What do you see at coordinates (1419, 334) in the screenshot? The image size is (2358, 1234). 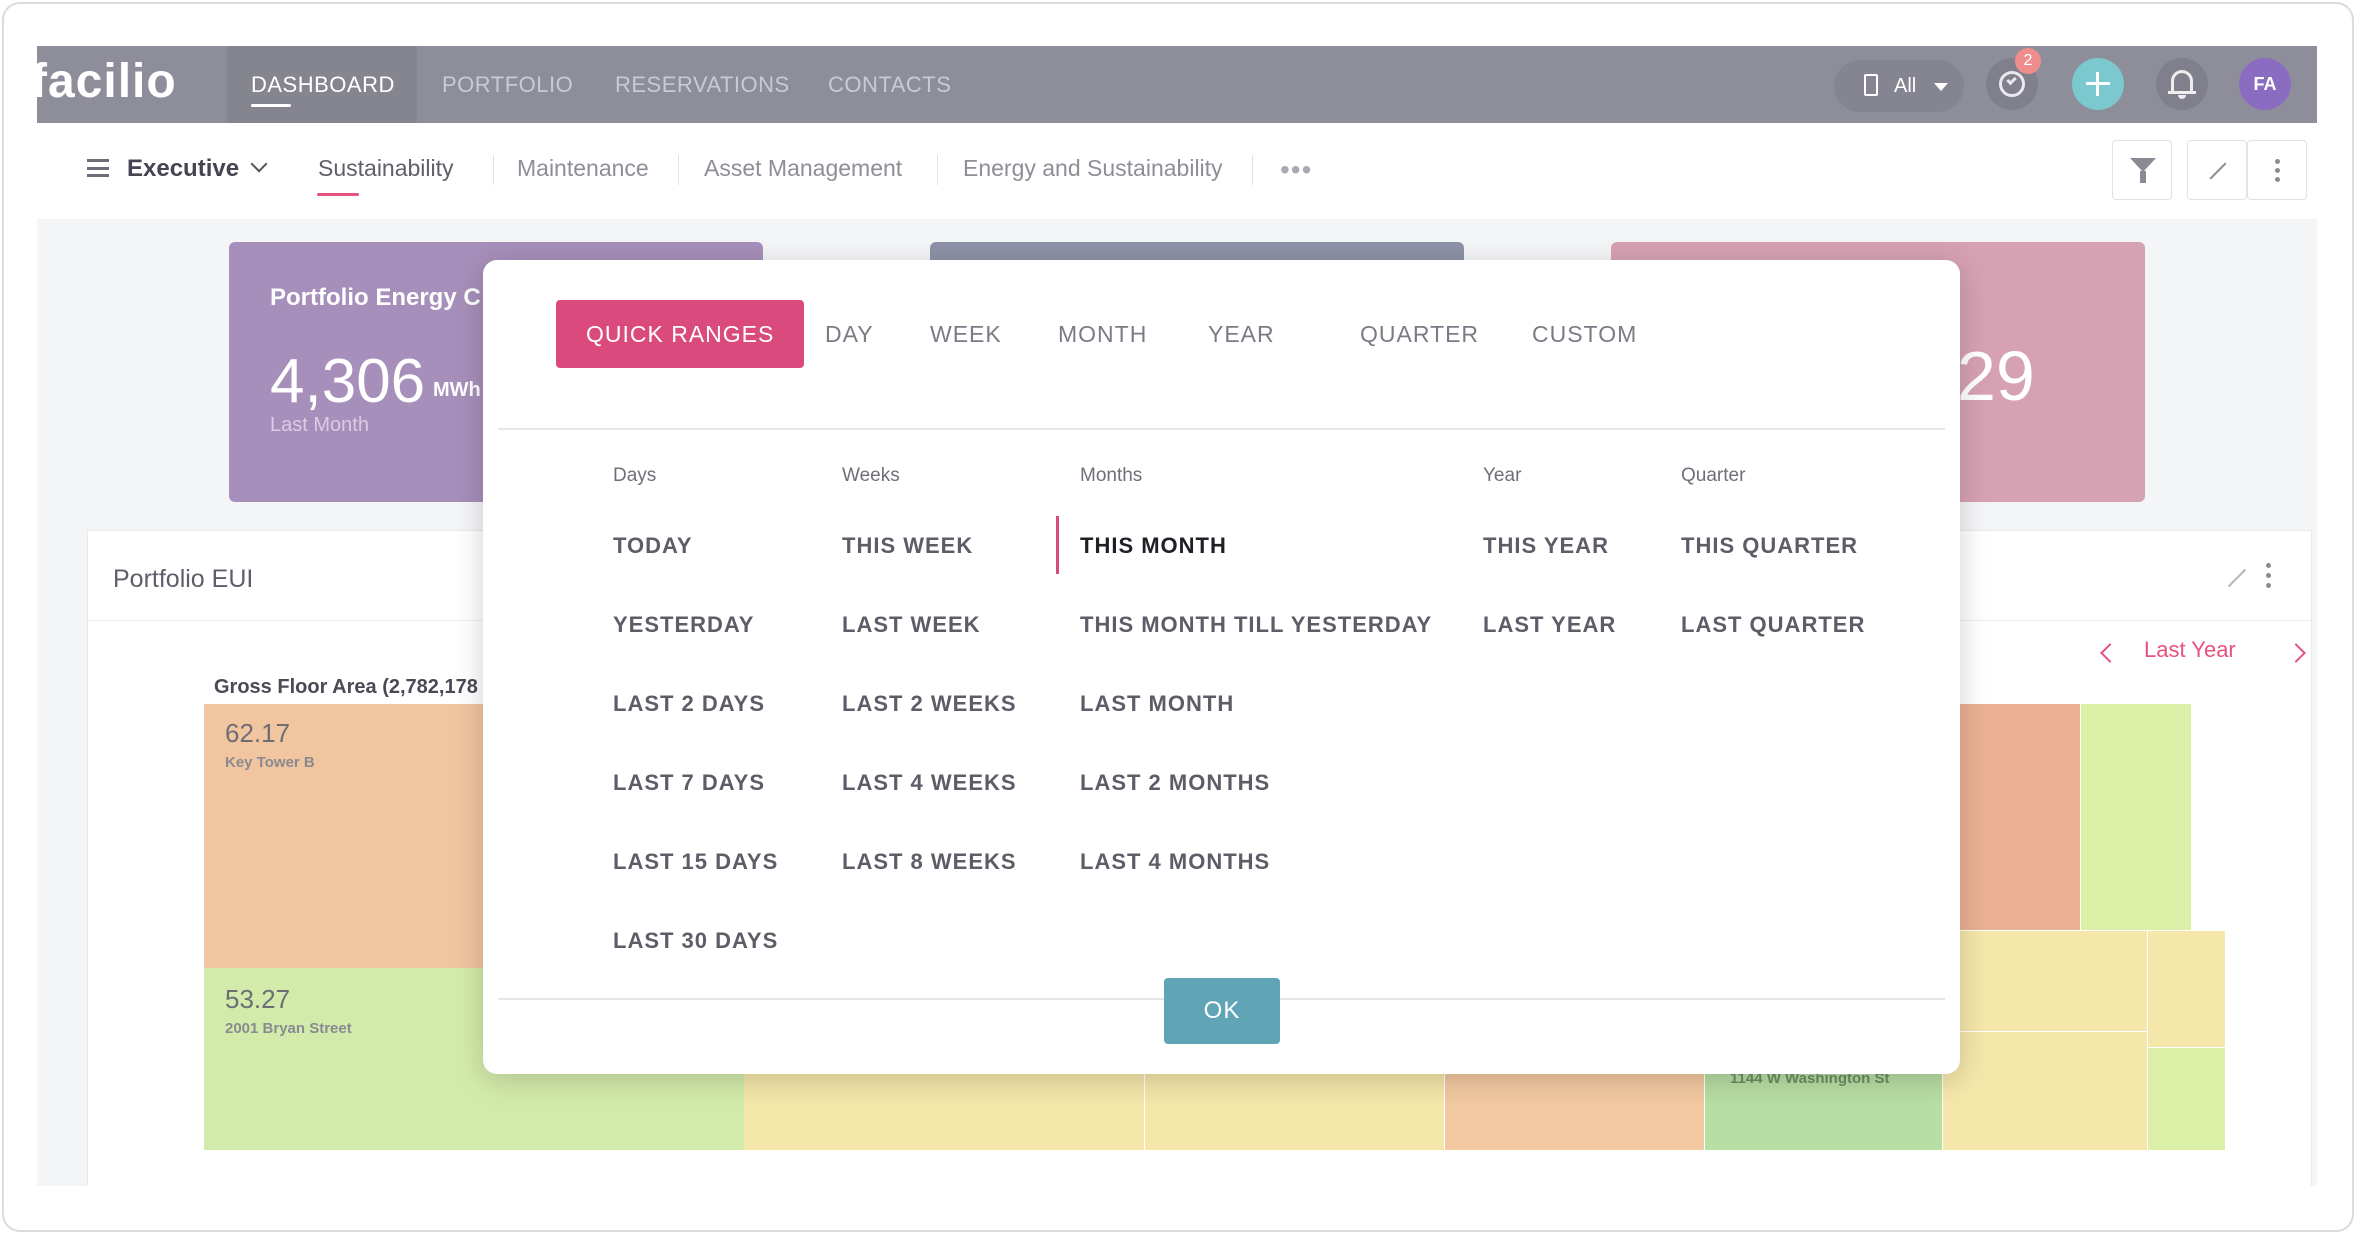 I see `tab-quarter: QUARTER` at bounding box center [1419, 334].